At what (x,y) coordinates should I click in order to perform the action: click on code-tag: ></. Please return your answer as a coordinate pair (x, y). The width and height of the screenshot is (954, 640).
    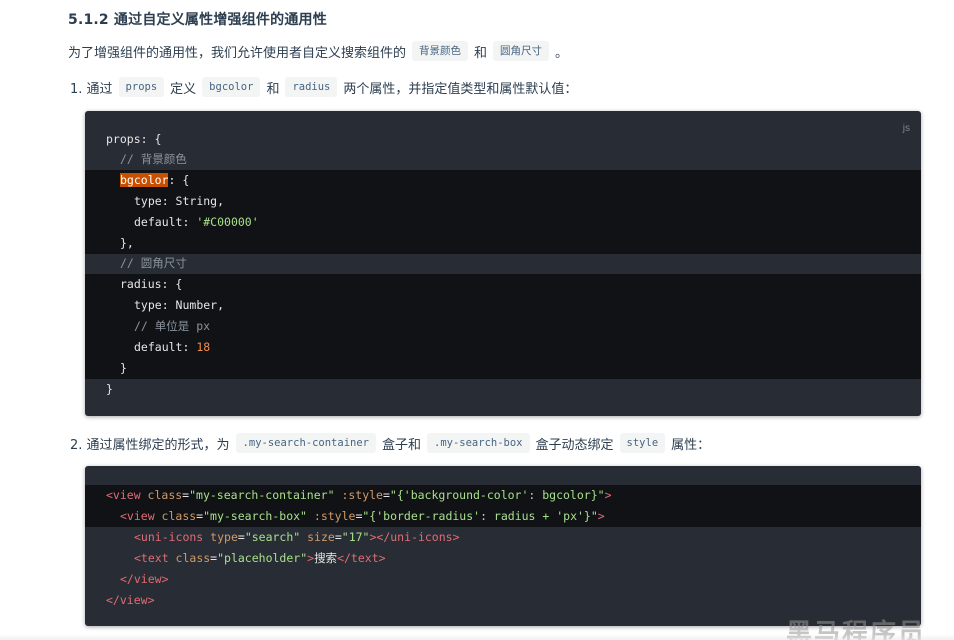
    Looking at the image, I should click on (380, 537).